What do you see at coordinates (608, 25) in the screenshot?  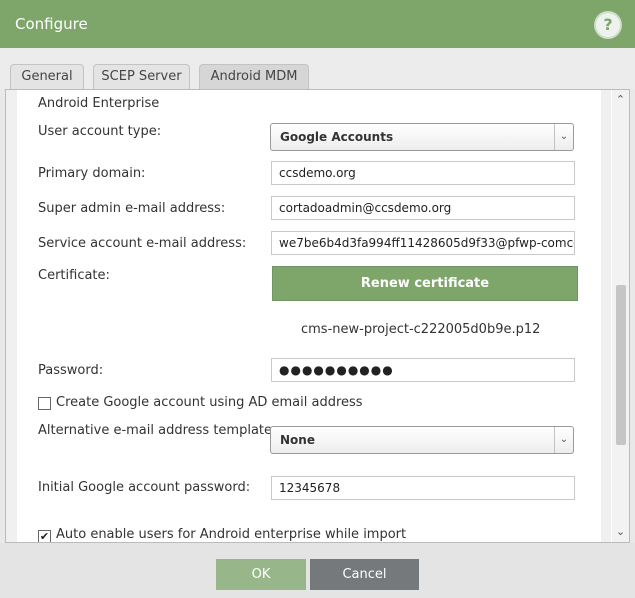 I see `help-icon: ?` at bounding box center [608, 25].